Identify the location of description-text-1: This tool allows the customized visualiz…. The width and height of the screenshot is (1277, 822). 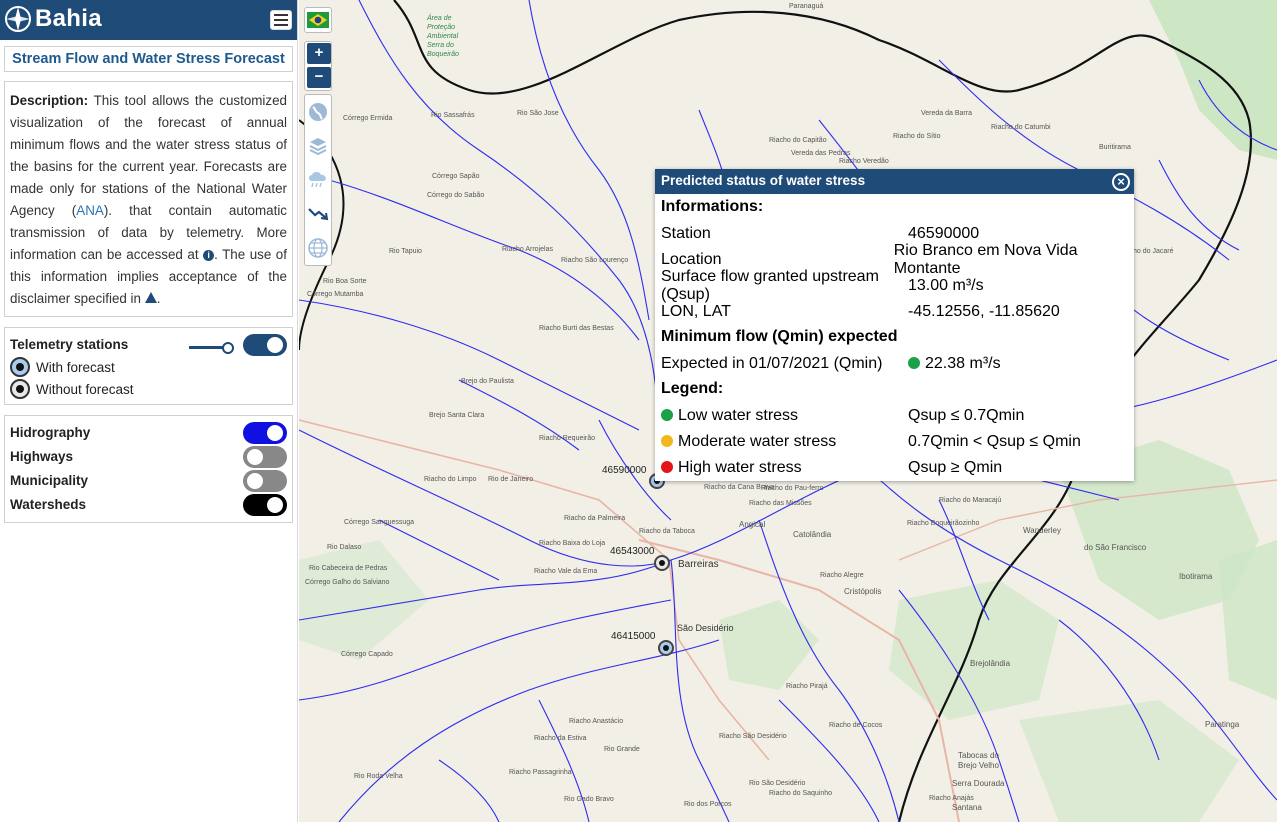
(148, 155).